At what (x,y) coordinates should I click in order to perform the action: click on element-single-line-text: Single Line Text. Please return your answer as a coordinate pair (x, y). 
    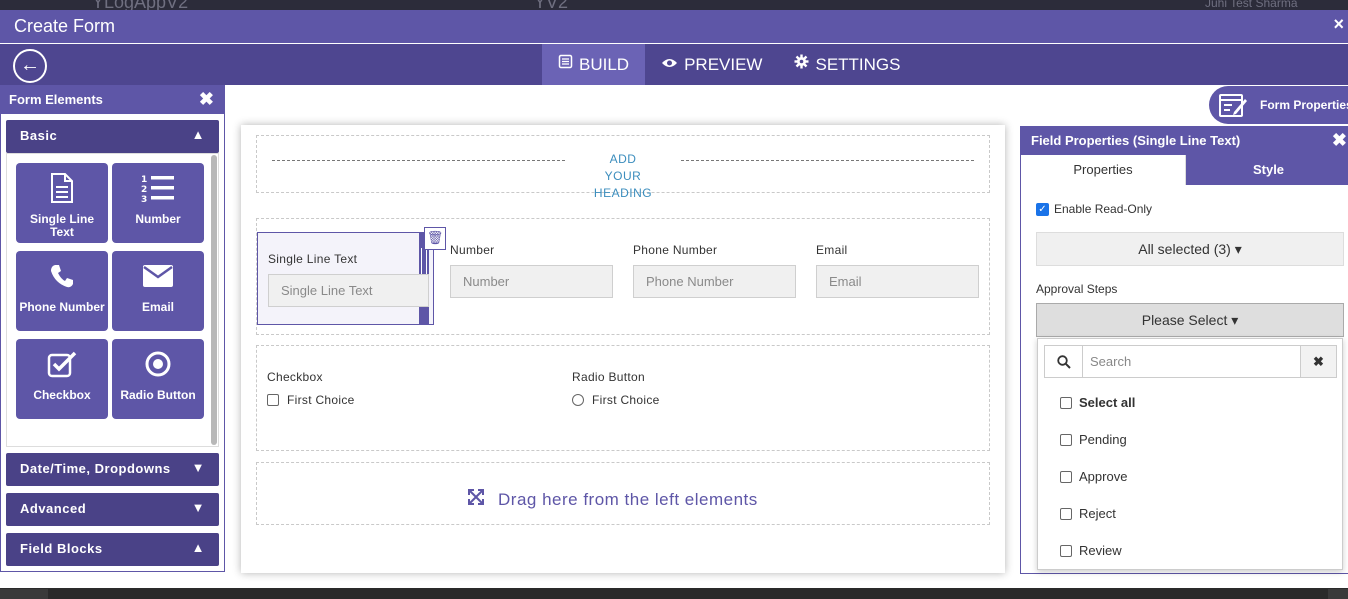
    Looking at the image, I should click on (62, 203).